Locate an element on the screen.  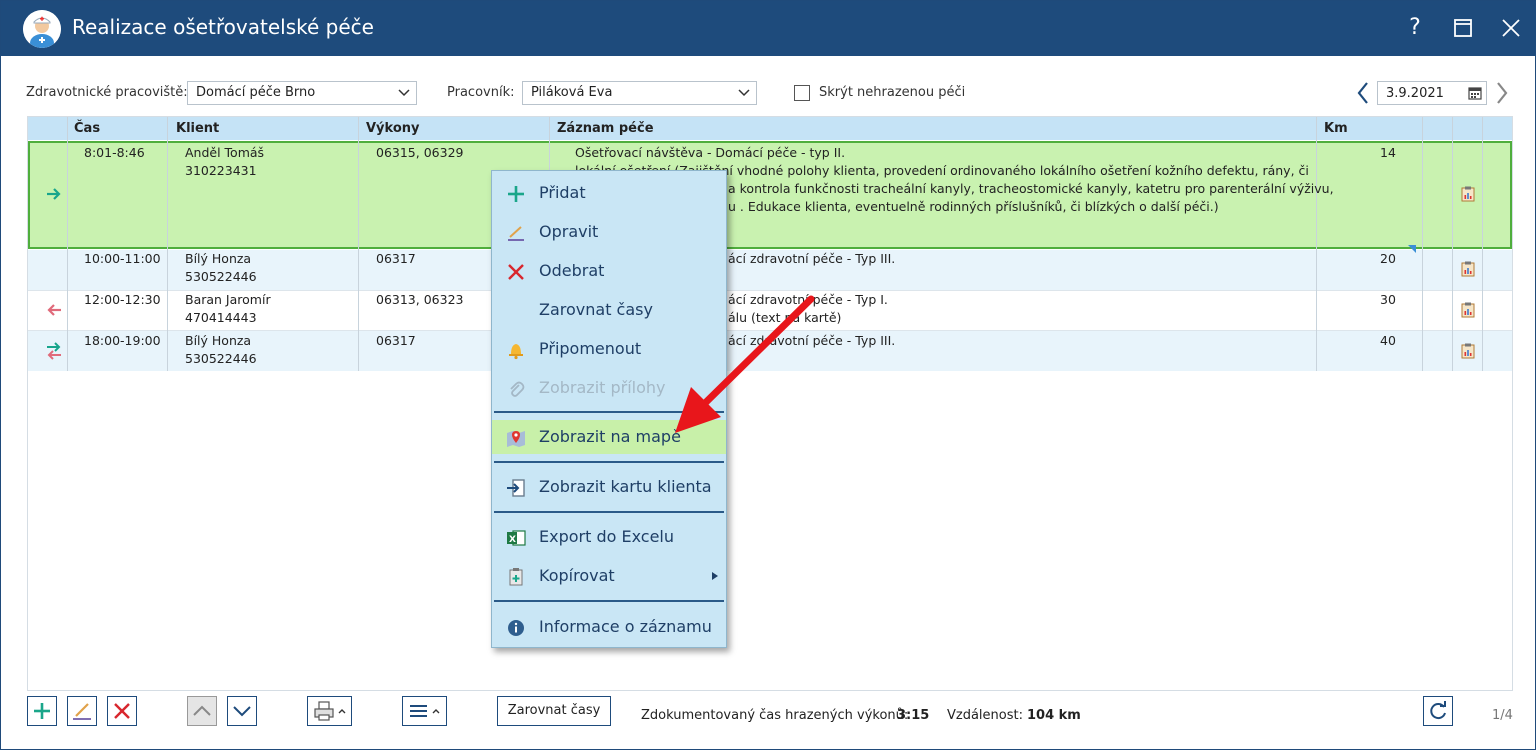
hide-unpaid-checkbox is located at coordinates (802, 93).